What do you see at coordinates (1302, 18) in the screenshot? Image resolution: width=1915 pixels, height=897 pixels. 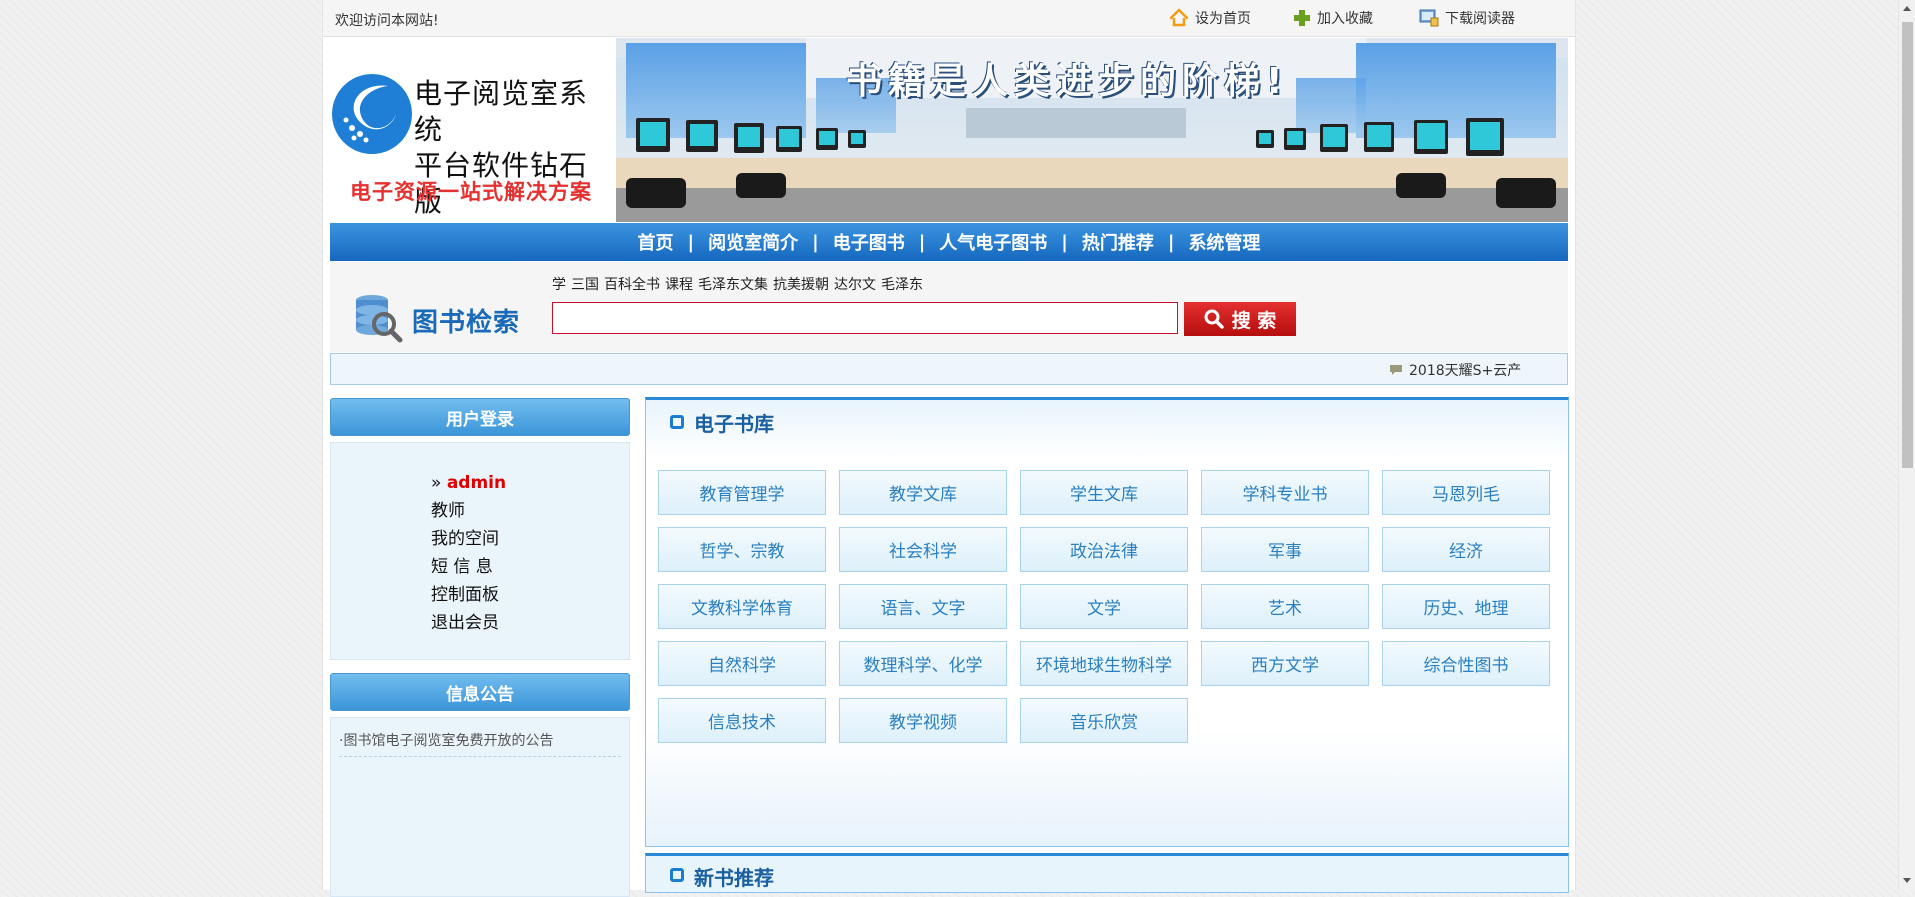 I see `plus-icon` at bounding box center [1302, 18].